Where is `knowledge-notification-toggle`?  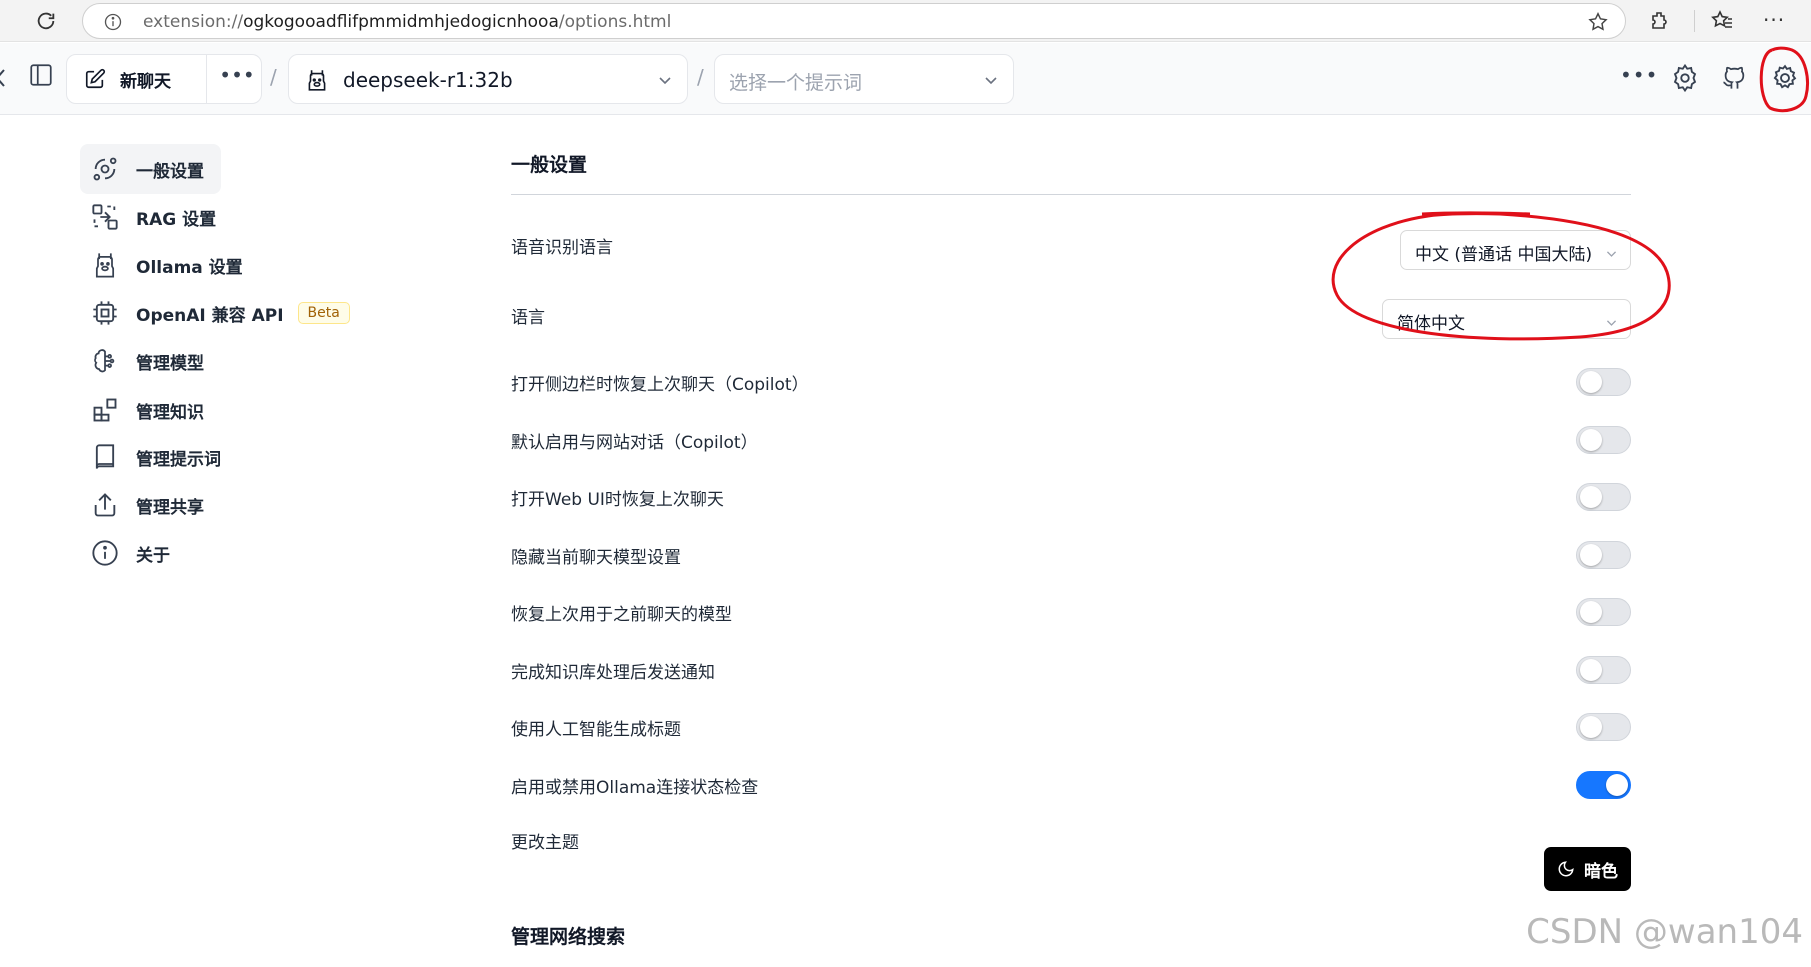
knowledge-notification-toggle is located at coordinates (1603, 670).